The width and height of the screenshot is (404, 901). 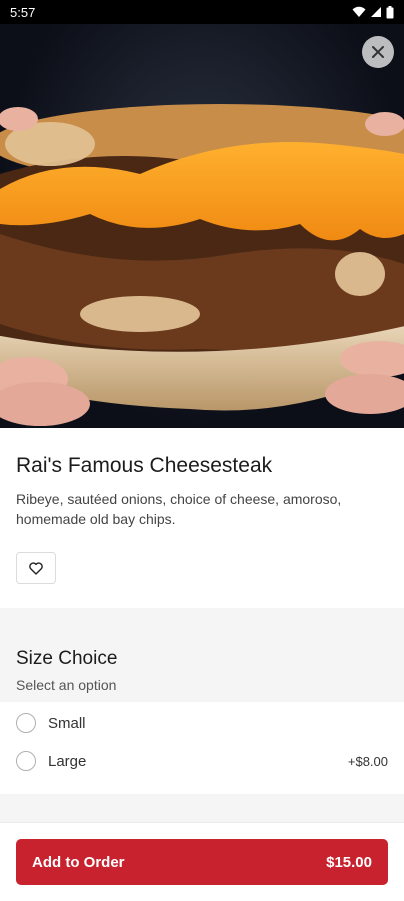 What do you see at coordinates (202, 723) in the screenshot?
I see `option-small: Small` at bounding box center [202, 723].